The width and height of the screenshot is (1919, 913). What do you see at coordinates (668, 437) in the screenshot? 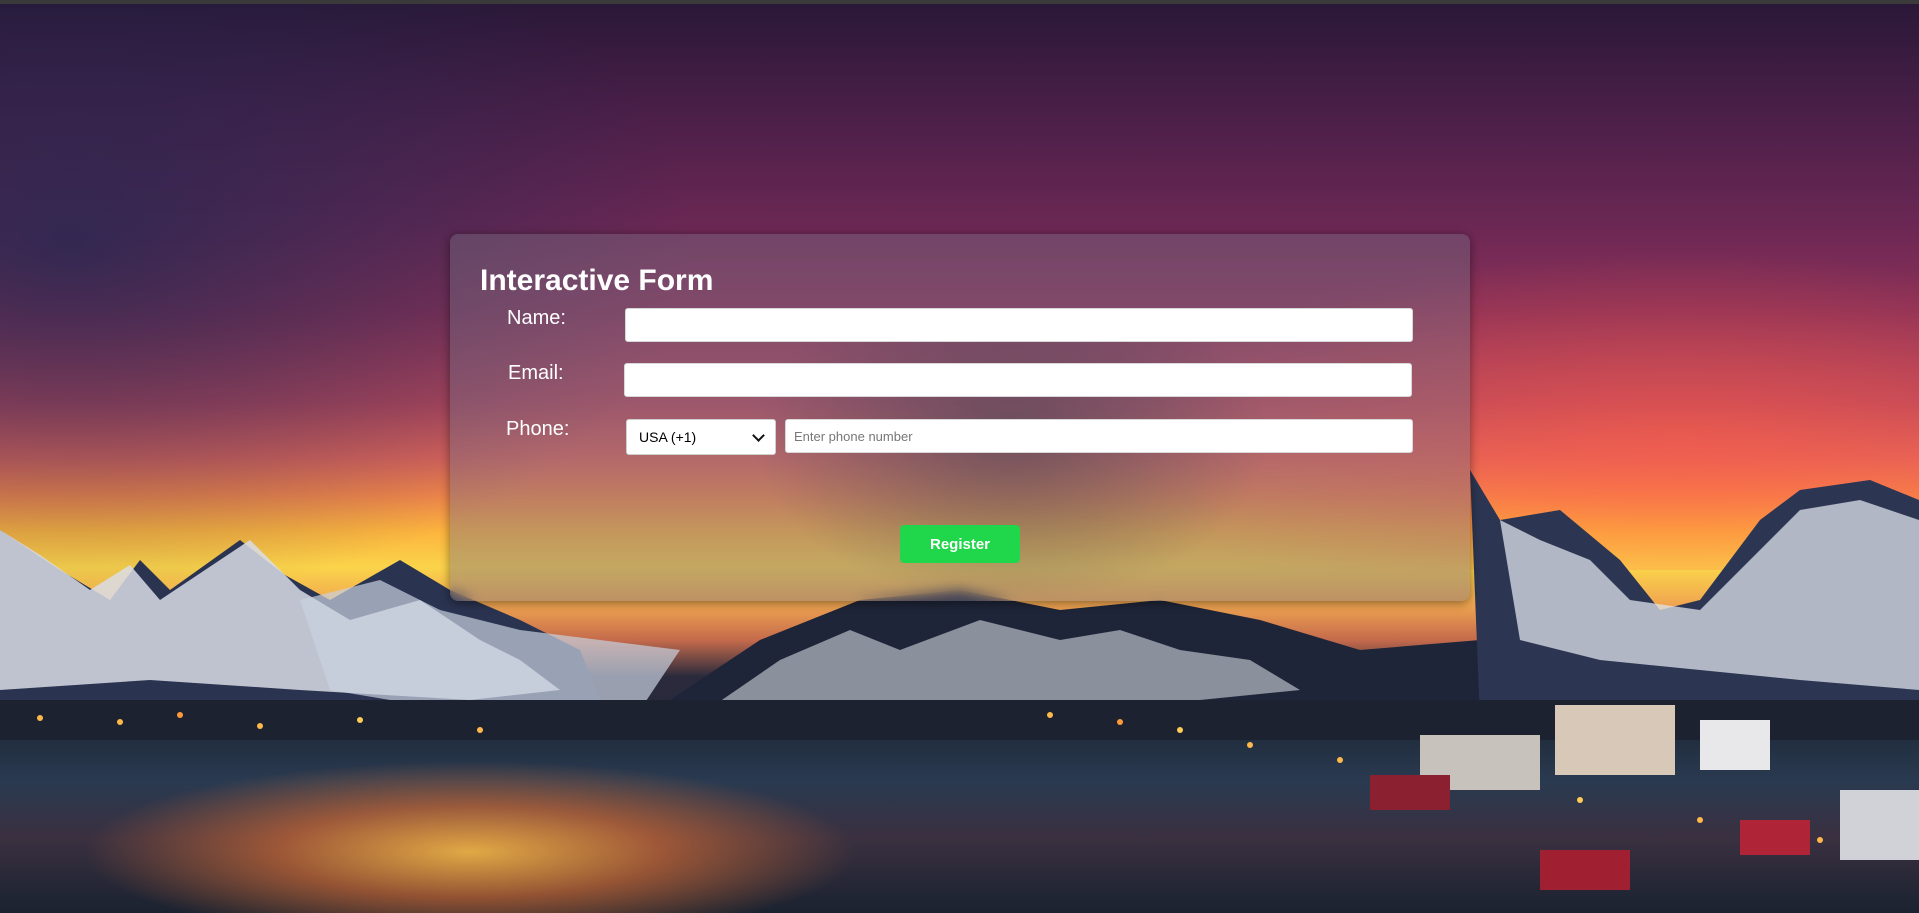
I see `country-code-value: USA (+1)` at bounding box center [668, 437].